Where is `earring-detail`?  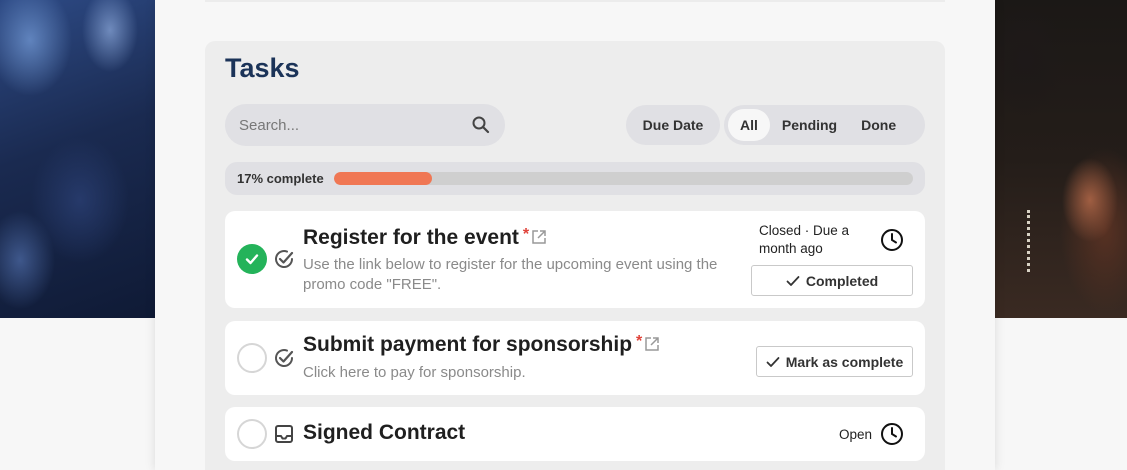
earring-detail is located at coordinates (1032, 241).